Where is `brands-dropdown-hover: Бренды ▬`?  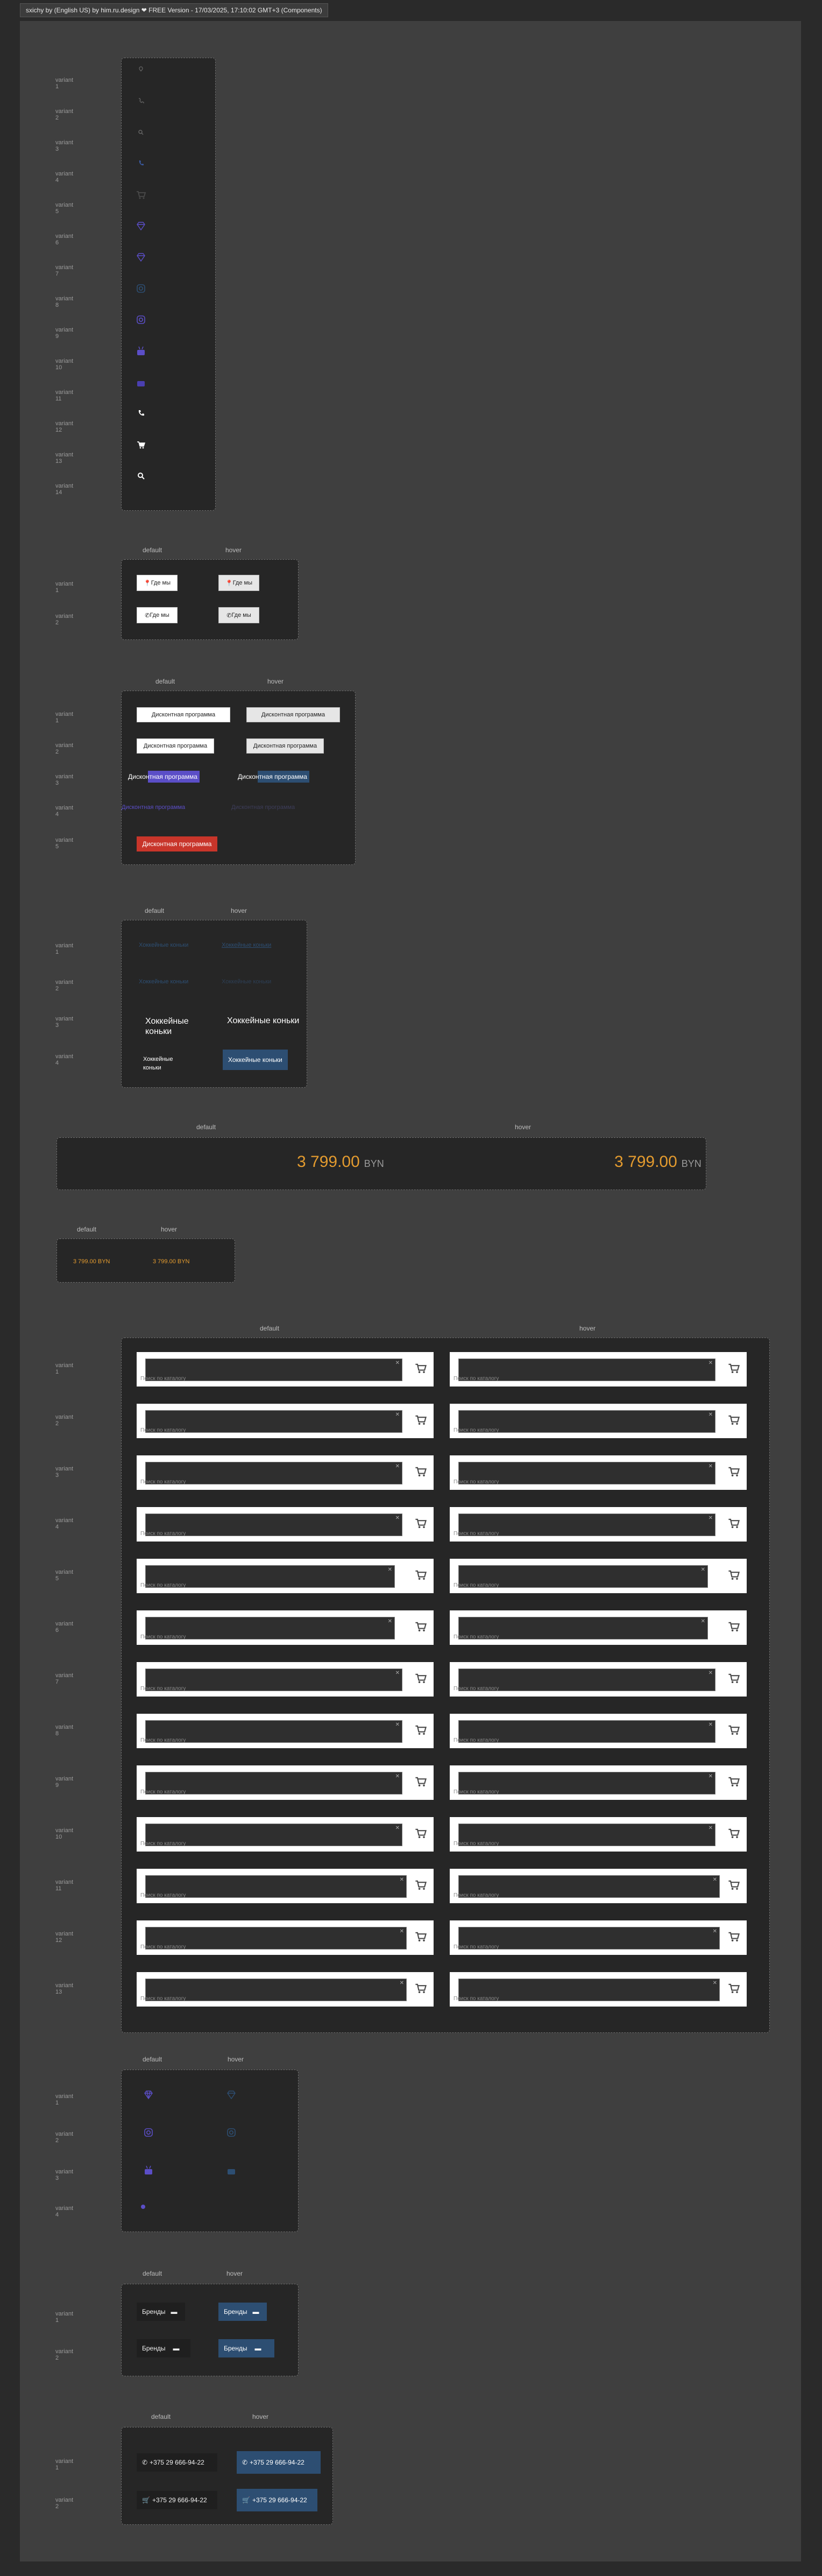 brands-dropdown-hover: Бренды ▬ is located at coordinates (242, 2312).